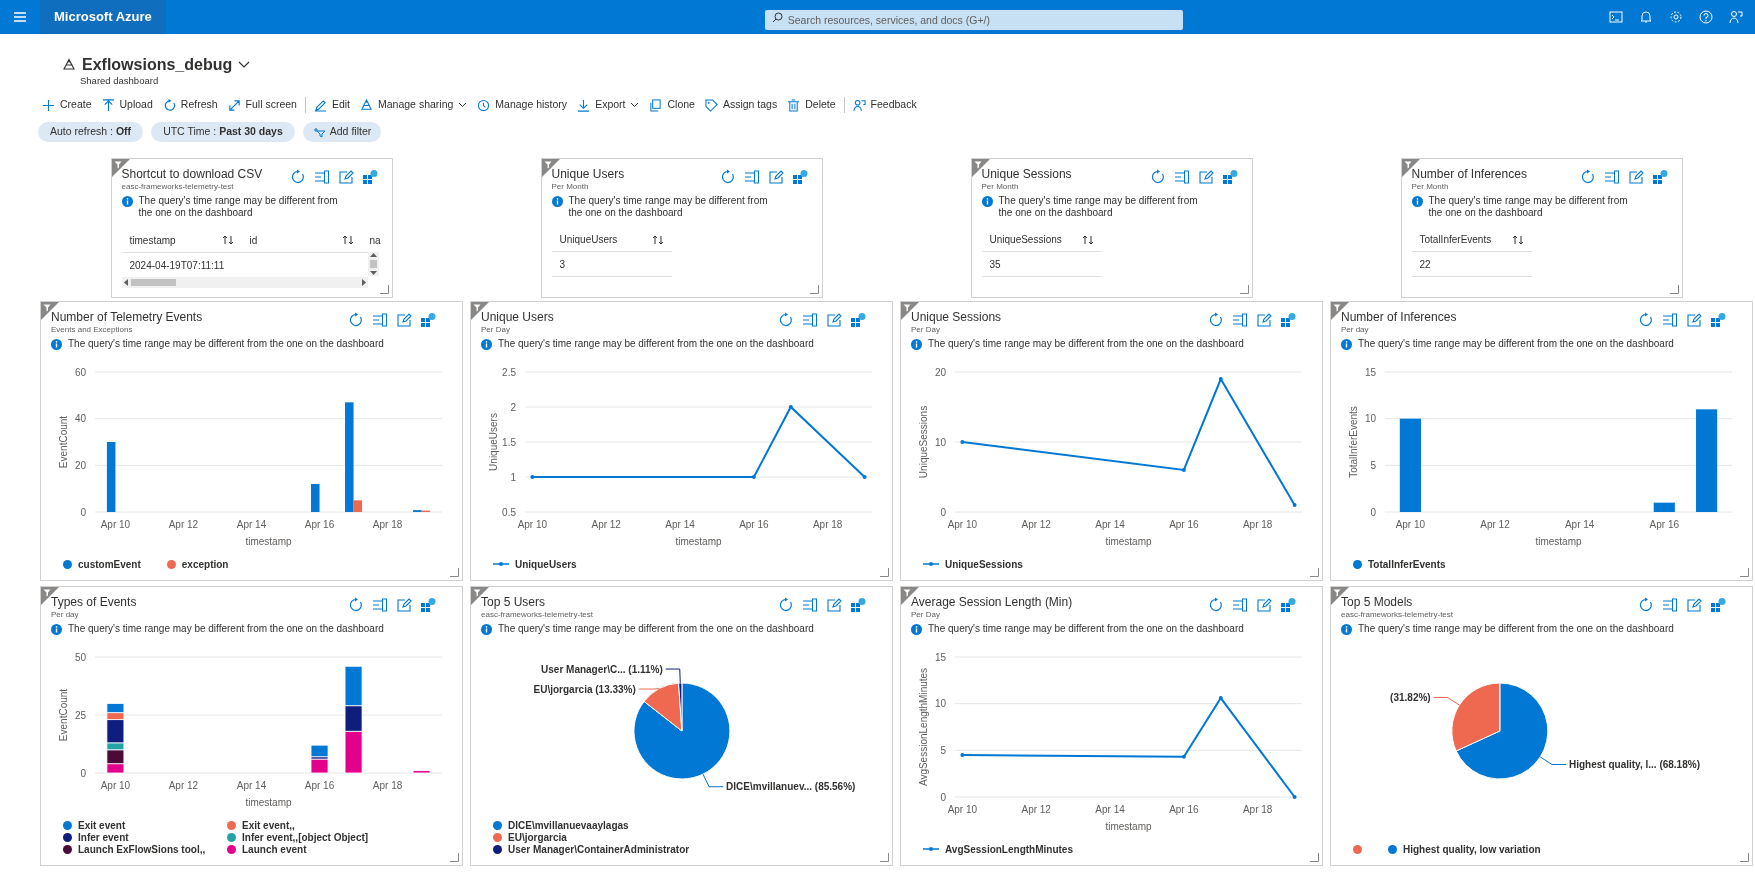  Describe the element at coordinates (1646, 17) in the screenshot. I see `bell-icon` at that location.